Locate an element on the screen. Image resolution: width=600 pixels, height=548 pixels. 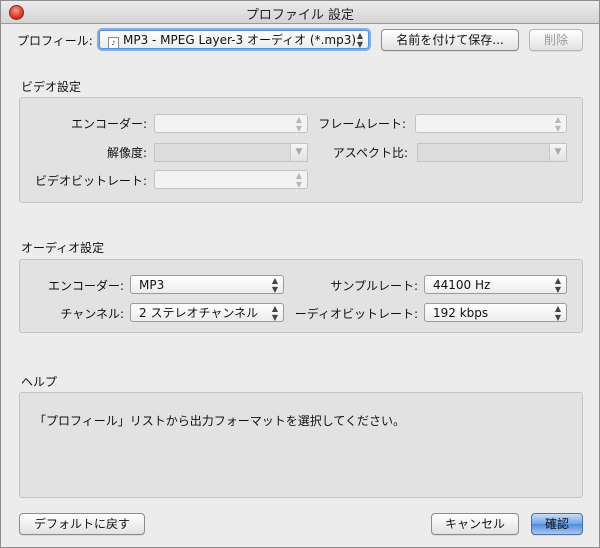
audio-file-icon: ♪ is located at coordinates (113, 42).